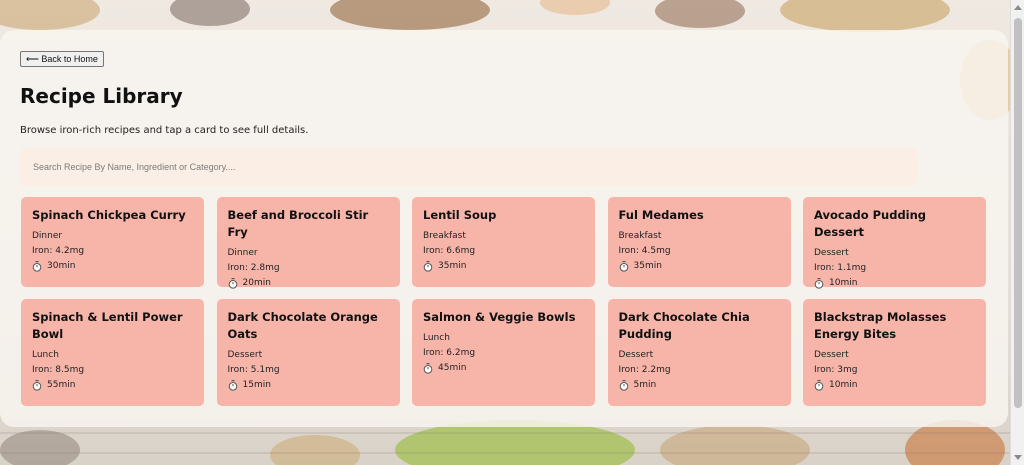  Describe the element at coordinates (503, 242) in the screenshot. I see `recipe-card: Lentil Soup Breakfast Iron: 6.6mg 35min` at that location.